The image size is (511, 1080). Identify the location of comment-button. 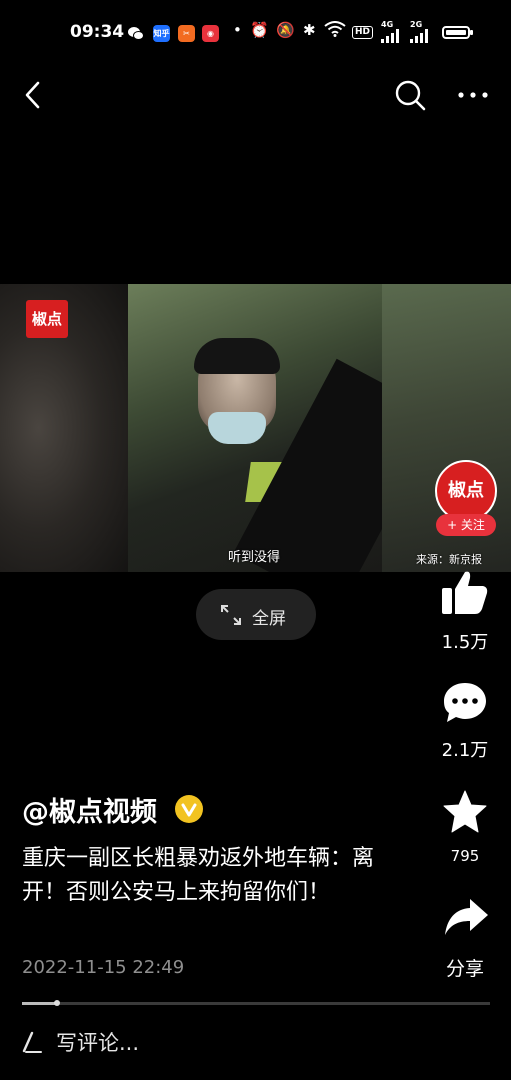
(465, 705).